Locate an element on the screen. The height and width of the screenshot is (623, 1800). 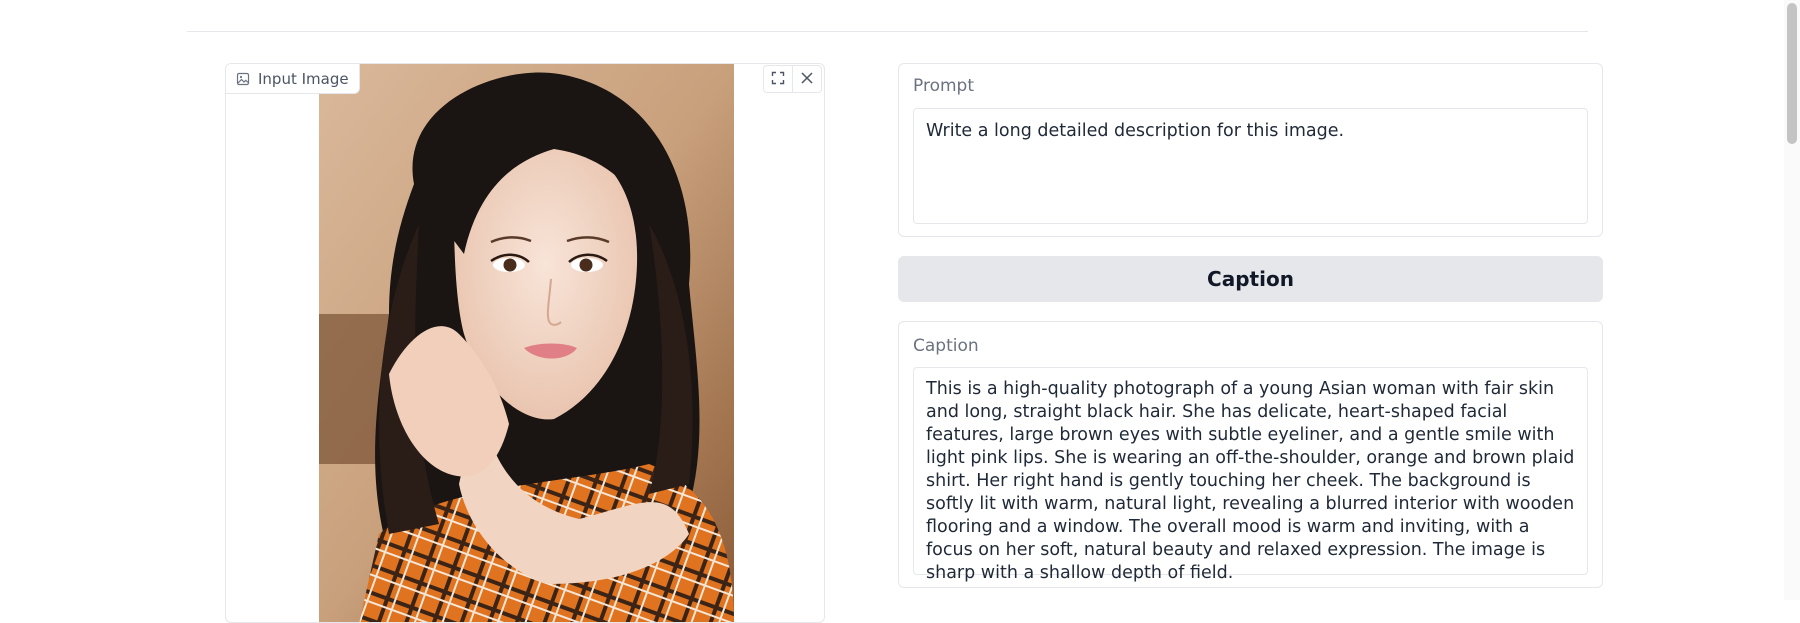
input-image-label-text: Input Image is located at coordinates (303, 78).